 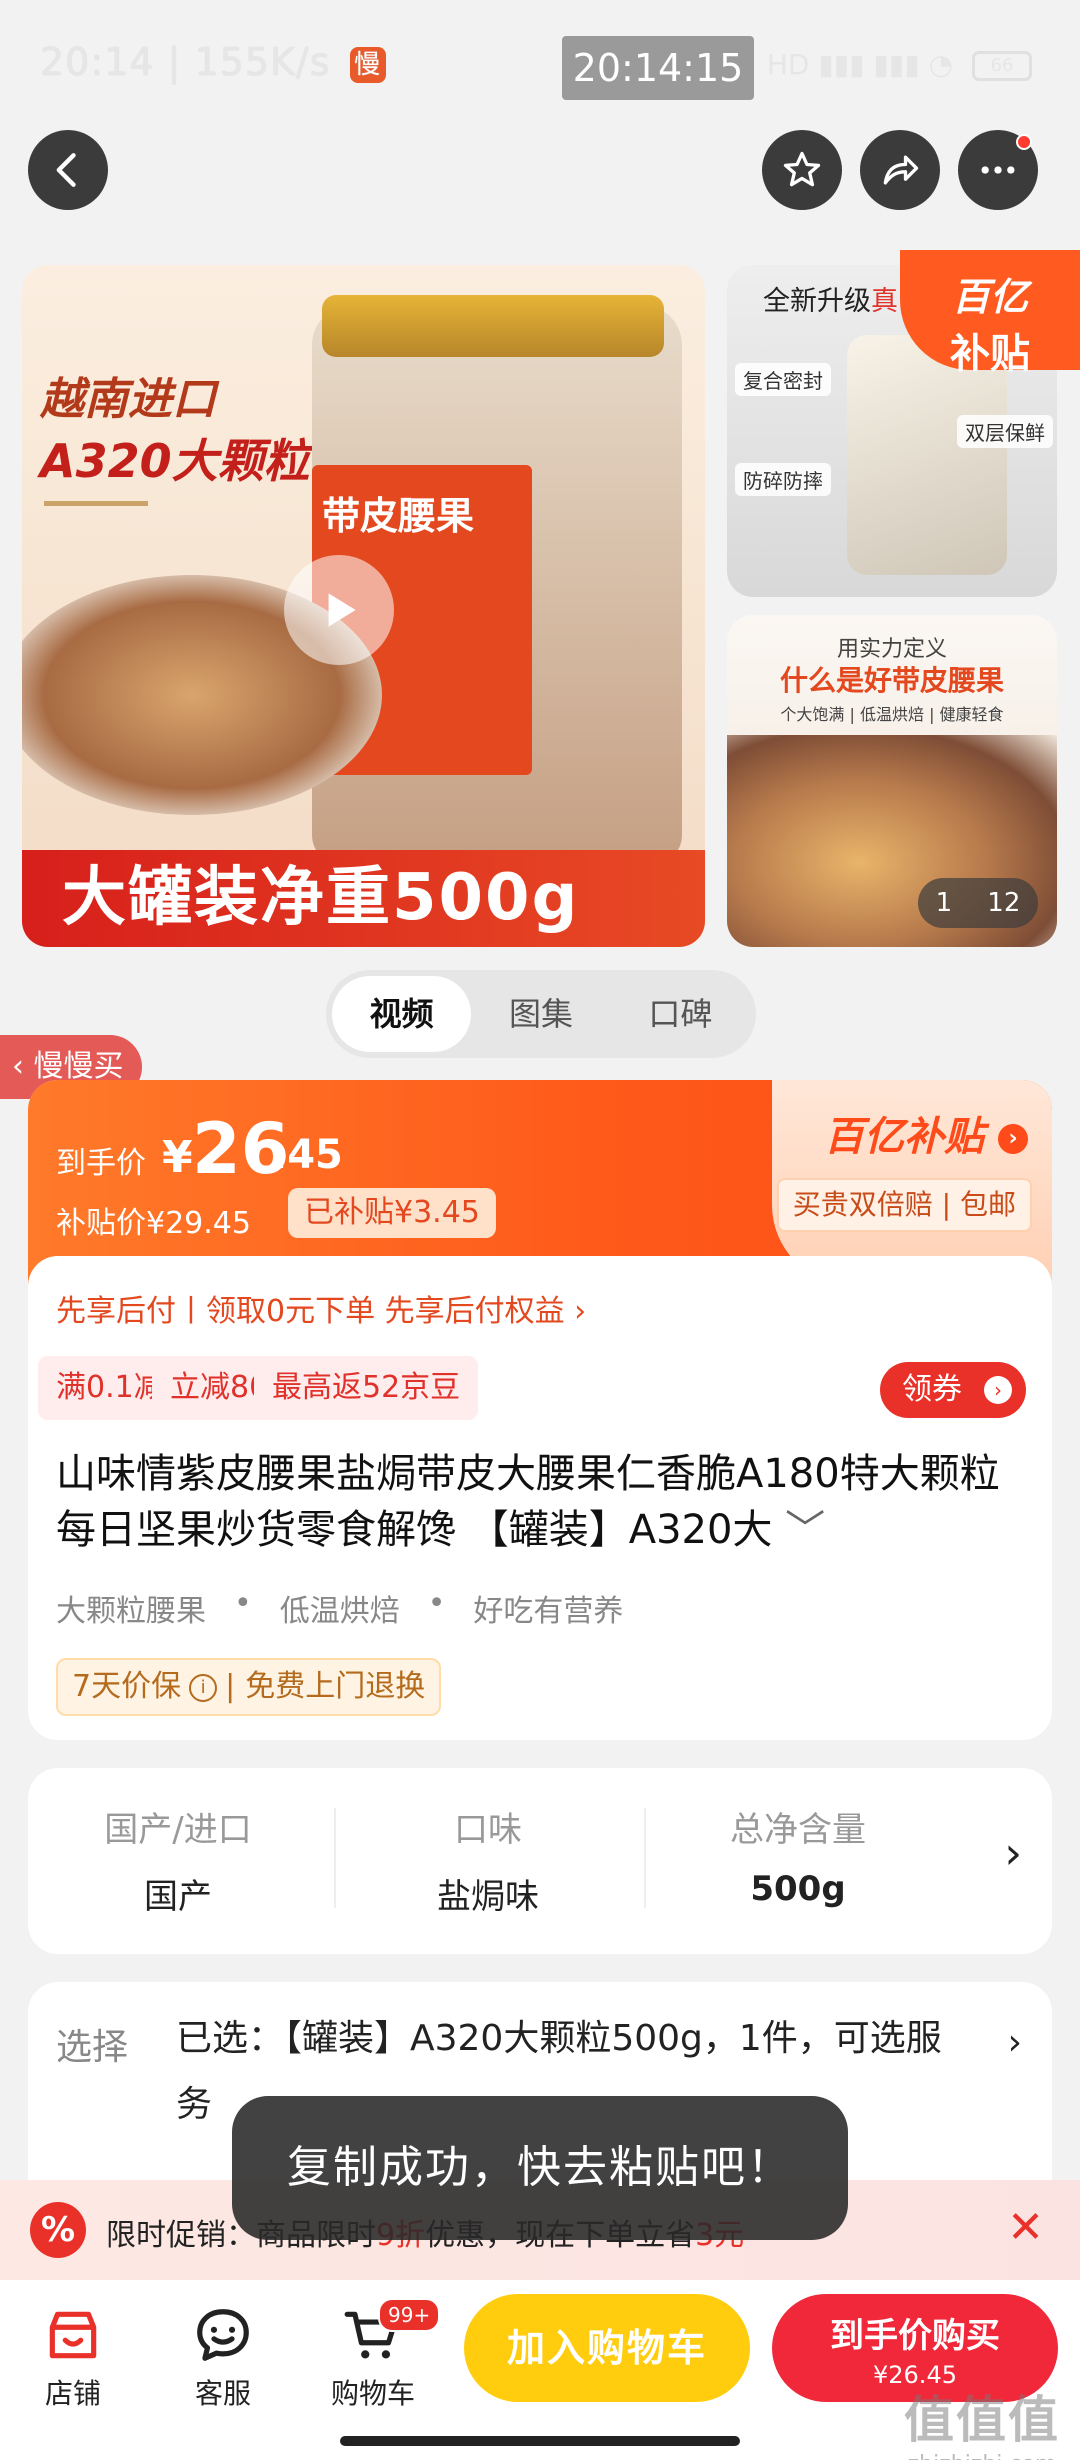 I want to click on thumb1-title-accent: 真, so click(x=884, y=301).